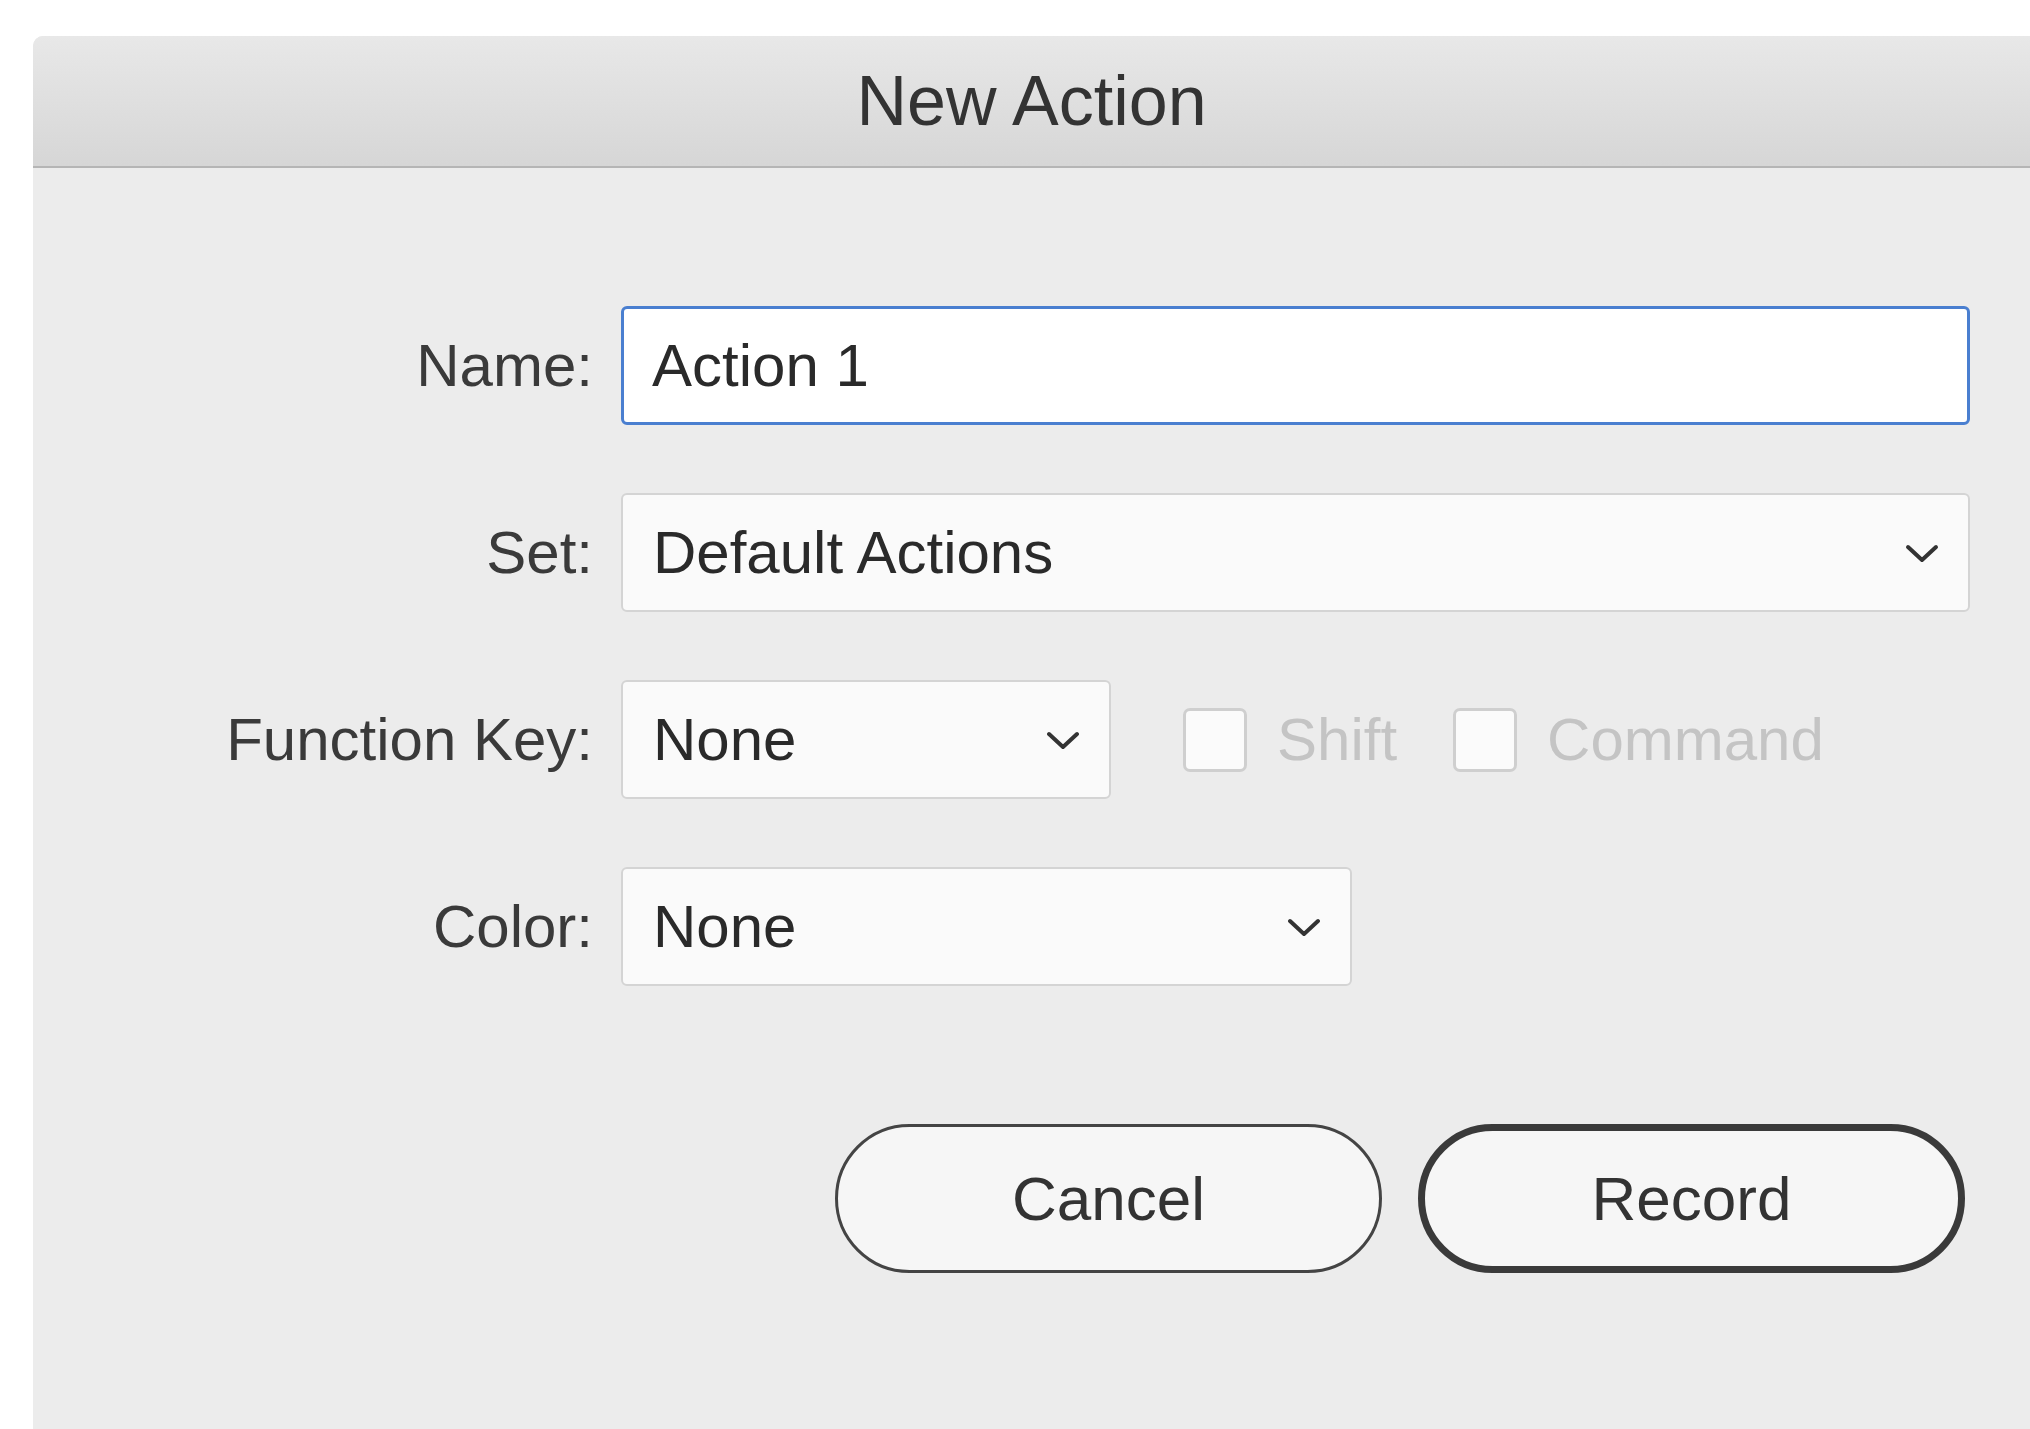  Describe the element at coordinates (539, 552) in the screenshot. I see `field-label: Set:` at that location.